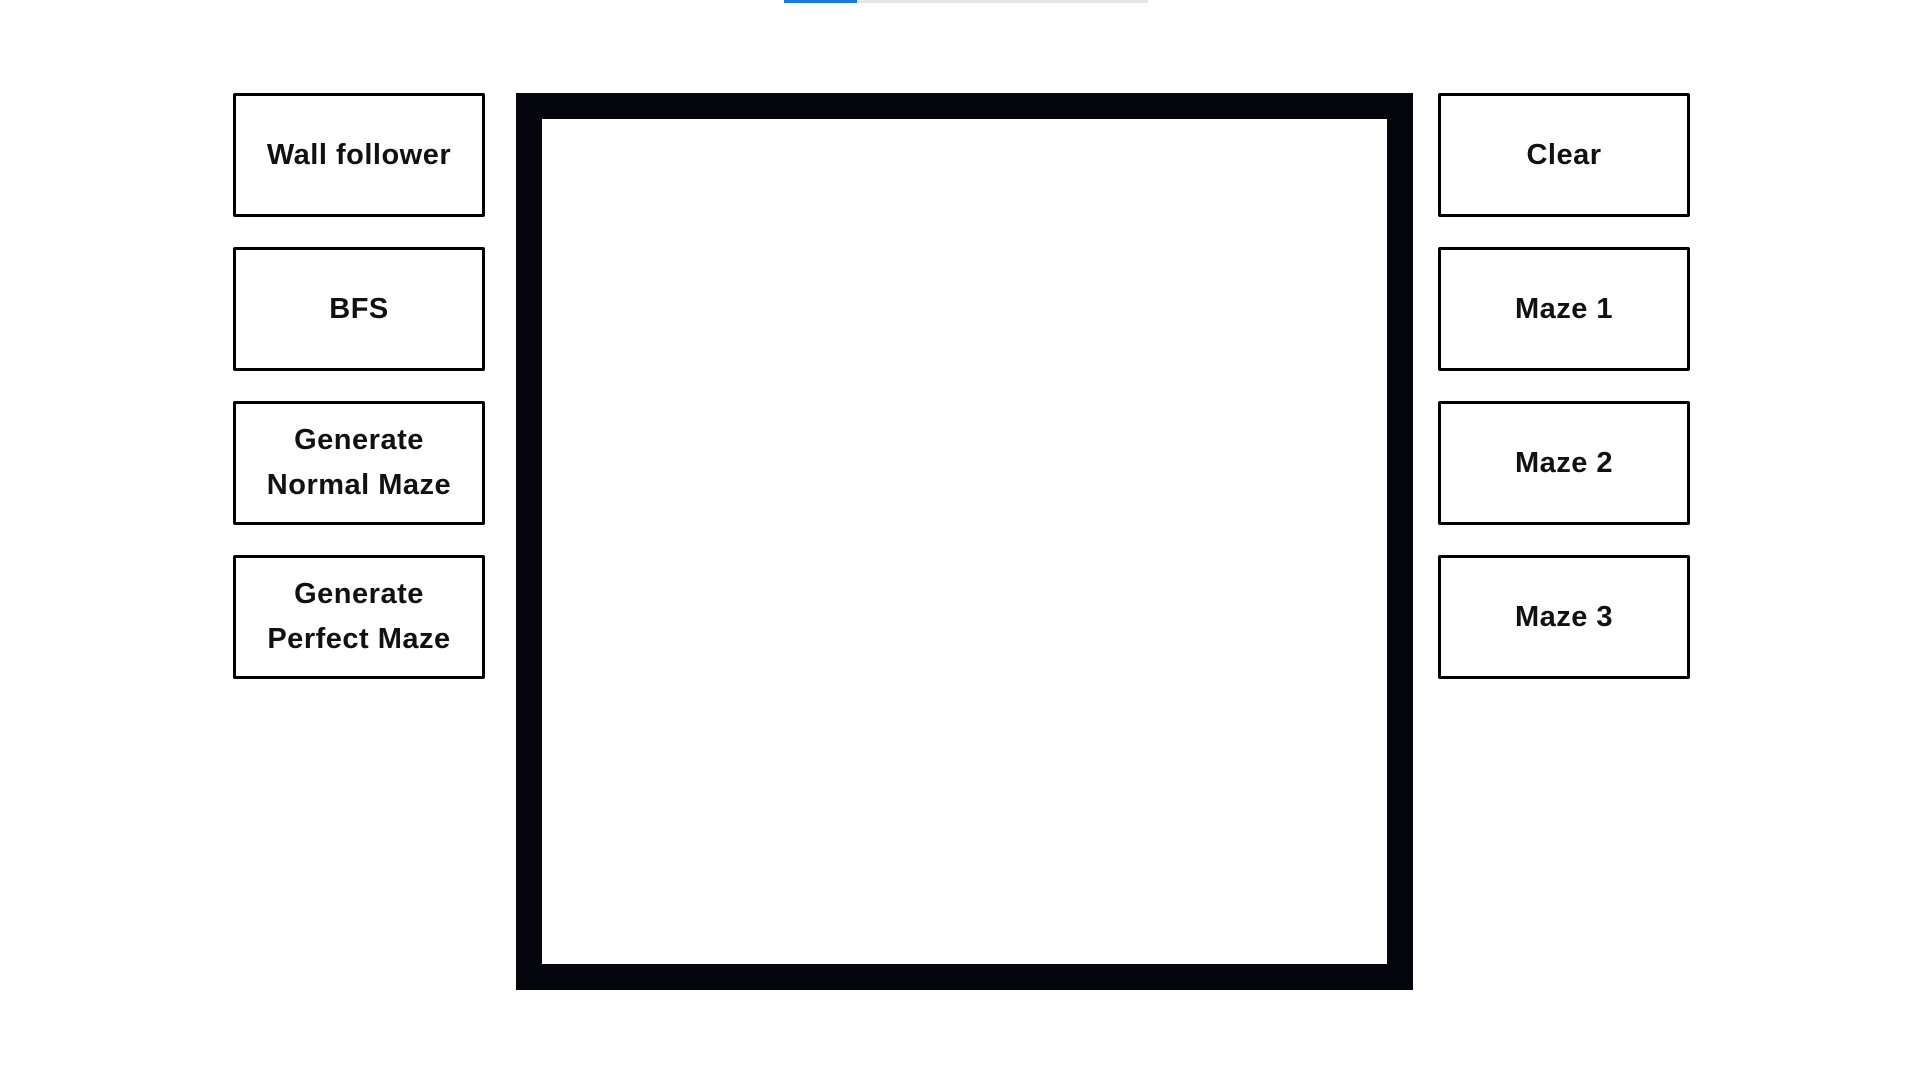  What do you see at coordinates (1564, 309) in the screenshot?
I see `maze-1-button: Maze 1` at bounding box center [1564, 309].